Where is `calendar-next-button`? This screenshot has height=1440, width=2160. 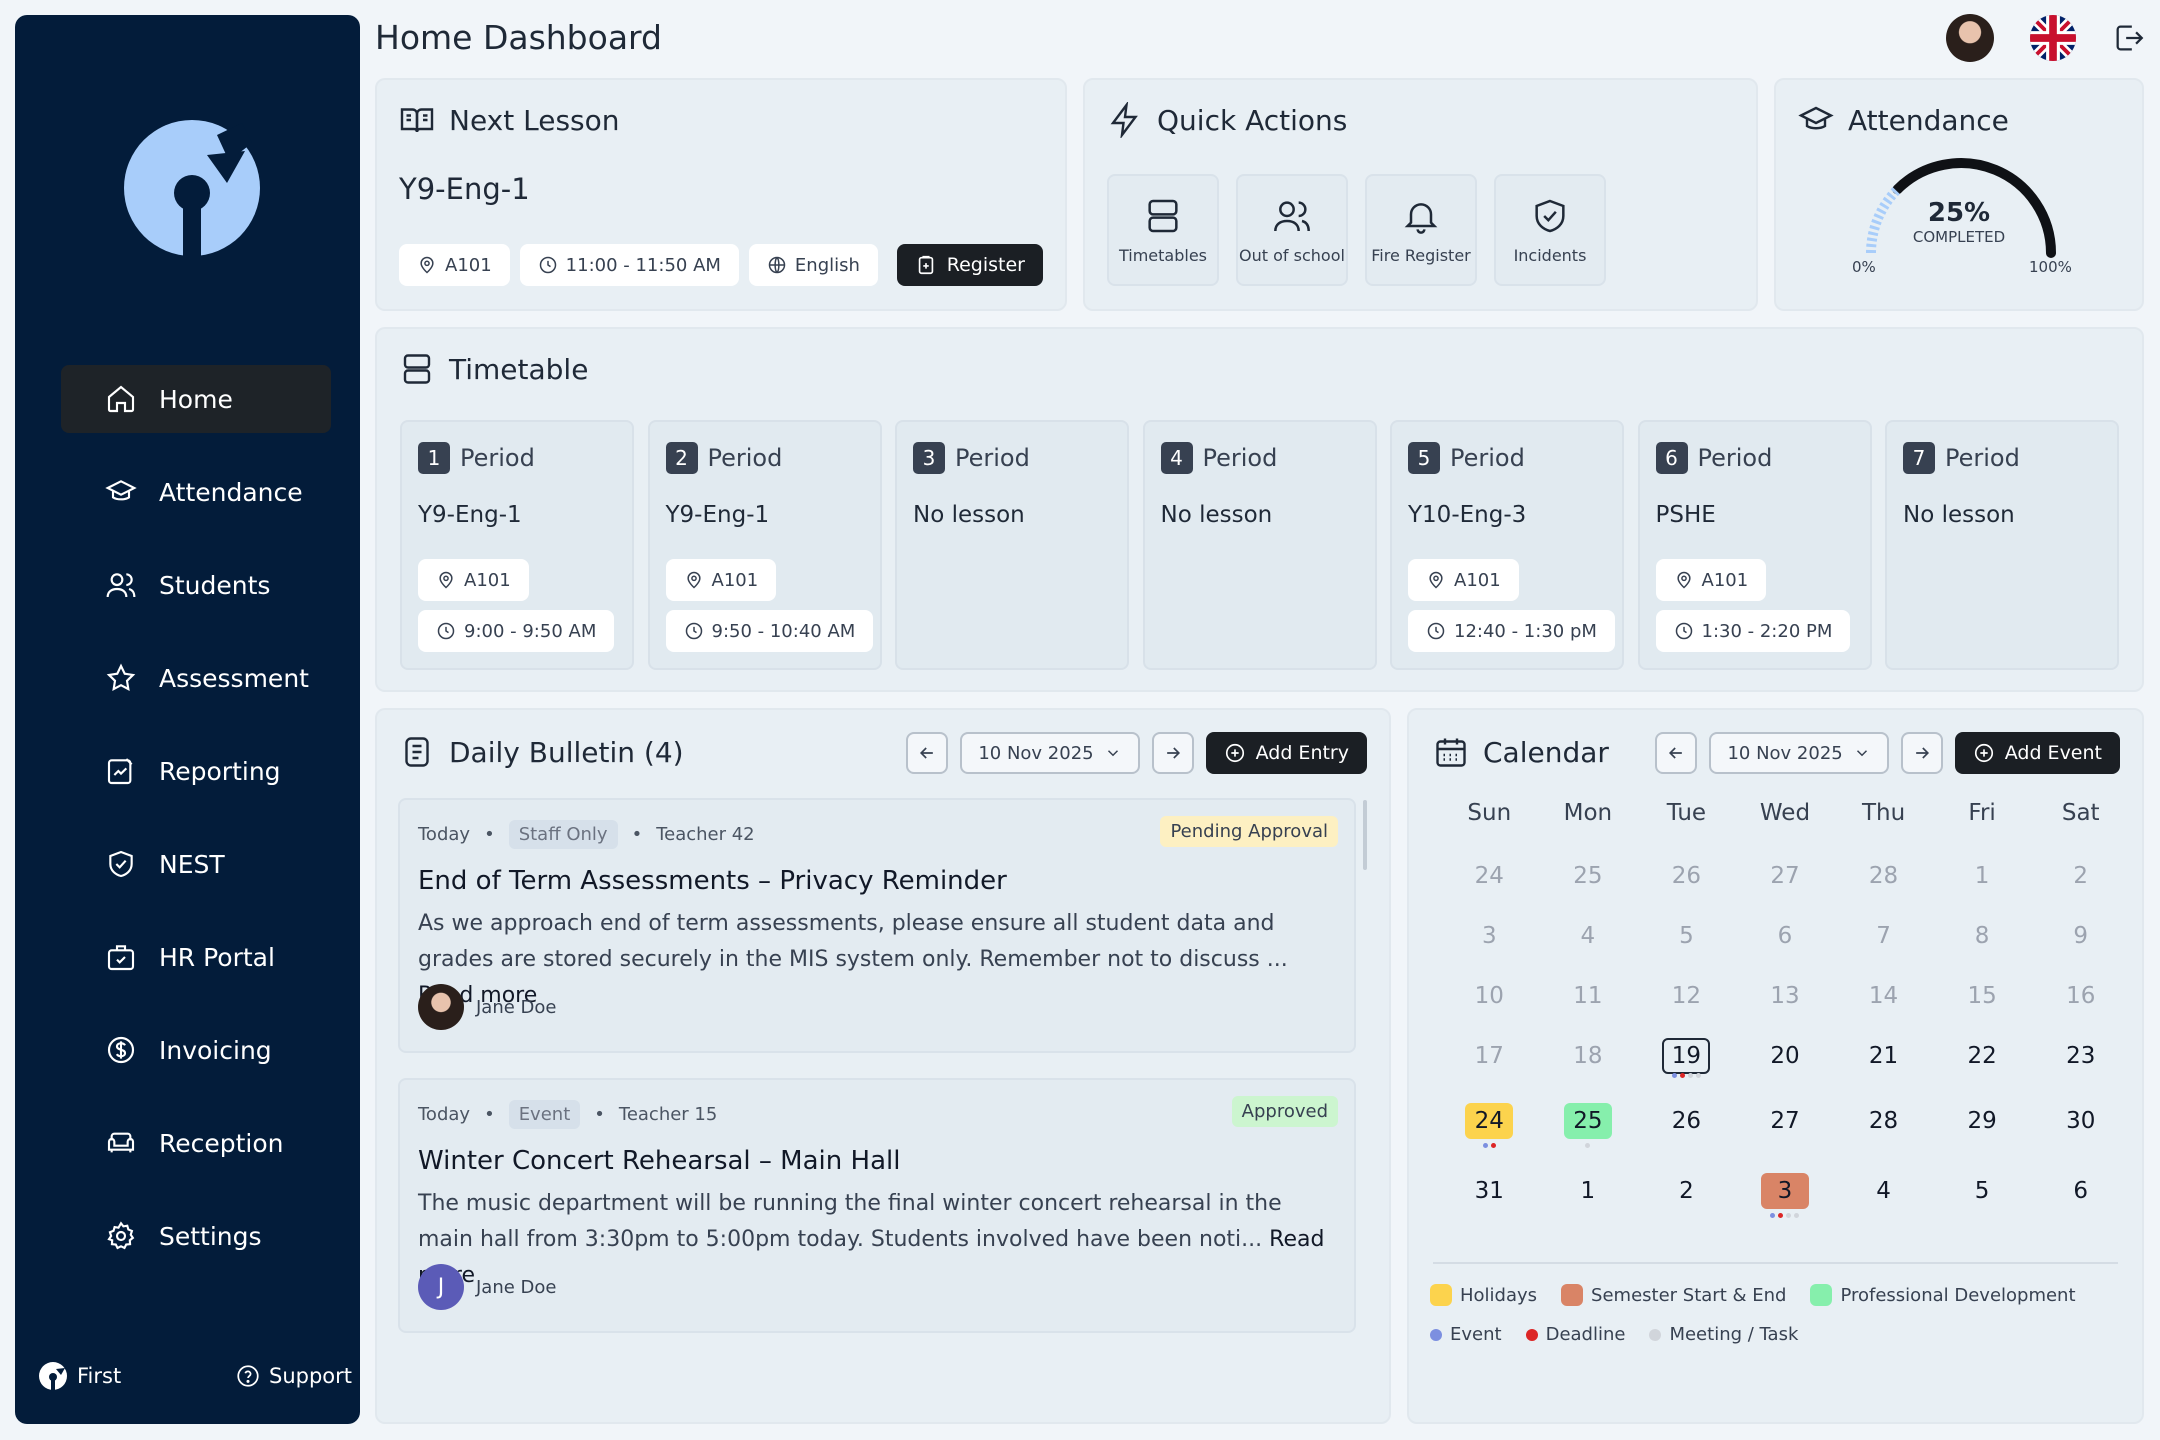
calendar-next-button is located at coordinates (1921, 753).